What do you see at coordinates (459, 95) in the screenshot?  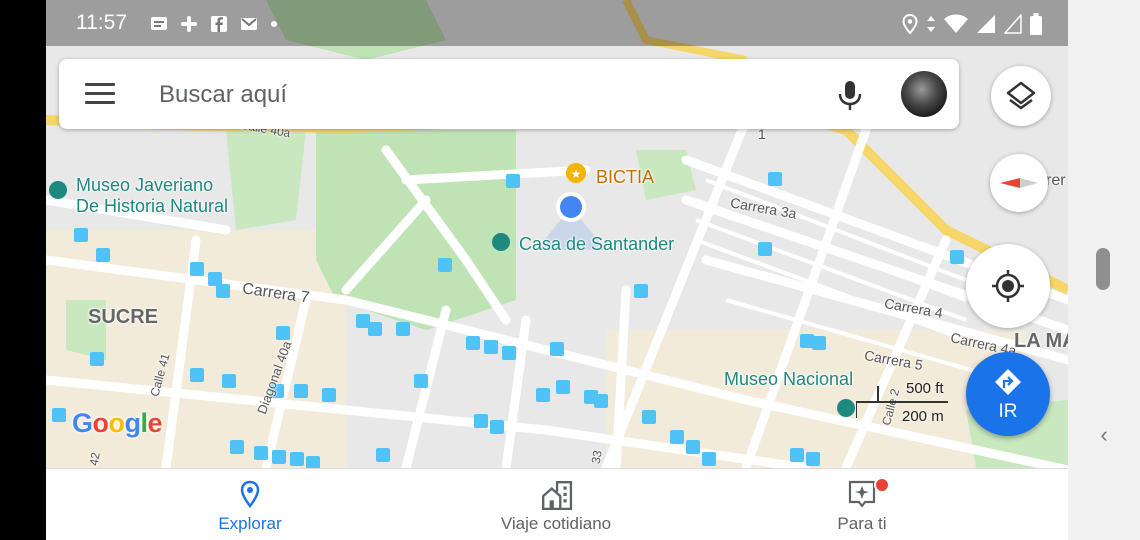 I see `search-input` at bounding box center [459, 95].